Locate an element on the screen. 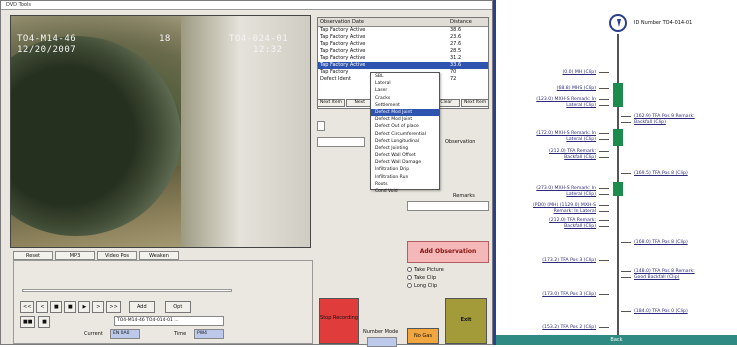 The height and width of the screenshot is (347, 737). dropdown-option: Defect Wall Offset is located at coordinates (405, 155).